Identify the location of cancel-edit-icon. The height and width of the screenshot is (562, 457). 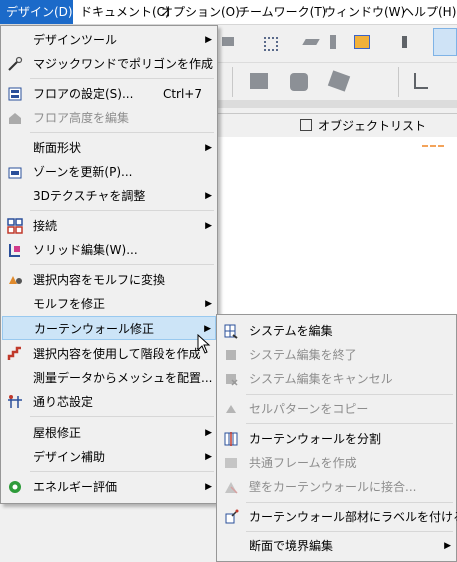
(231, 379).